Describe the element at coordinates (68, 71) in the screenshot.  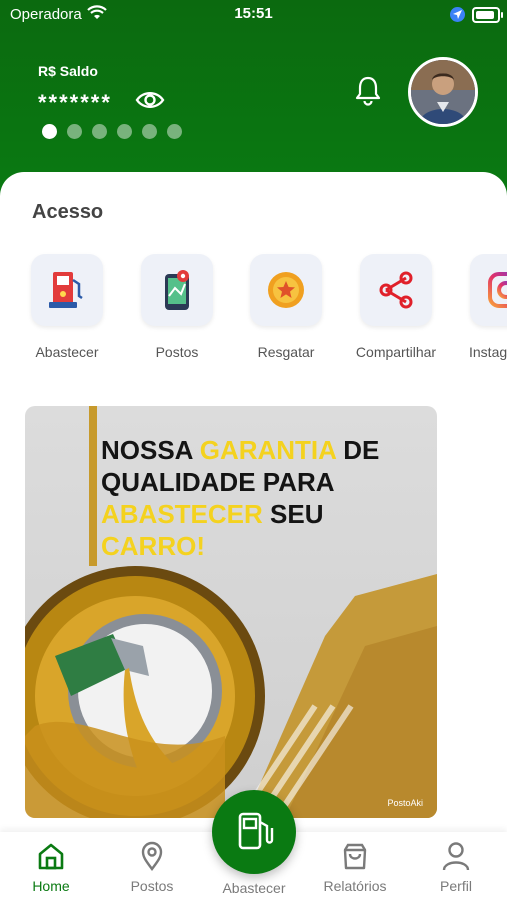
I see `balance-label: R$ Saldo` at that location.